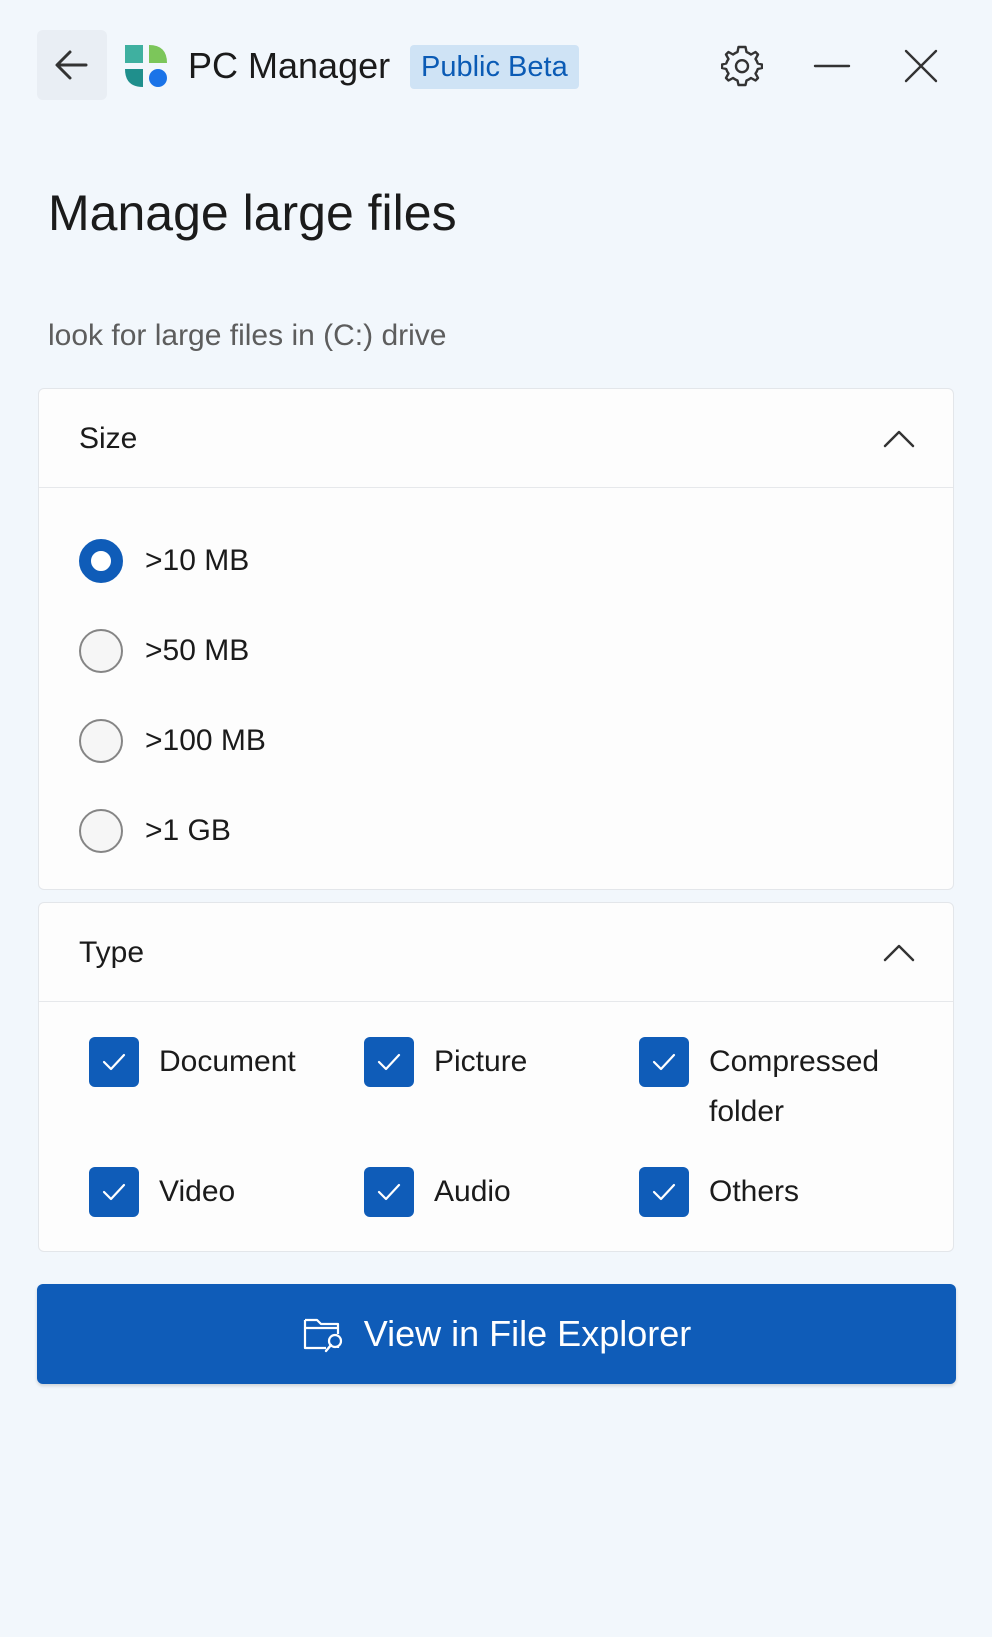  Describe the element at coordinates (197, 650) in the screenshot. I see `size-option-label: >50 MB` at that location.